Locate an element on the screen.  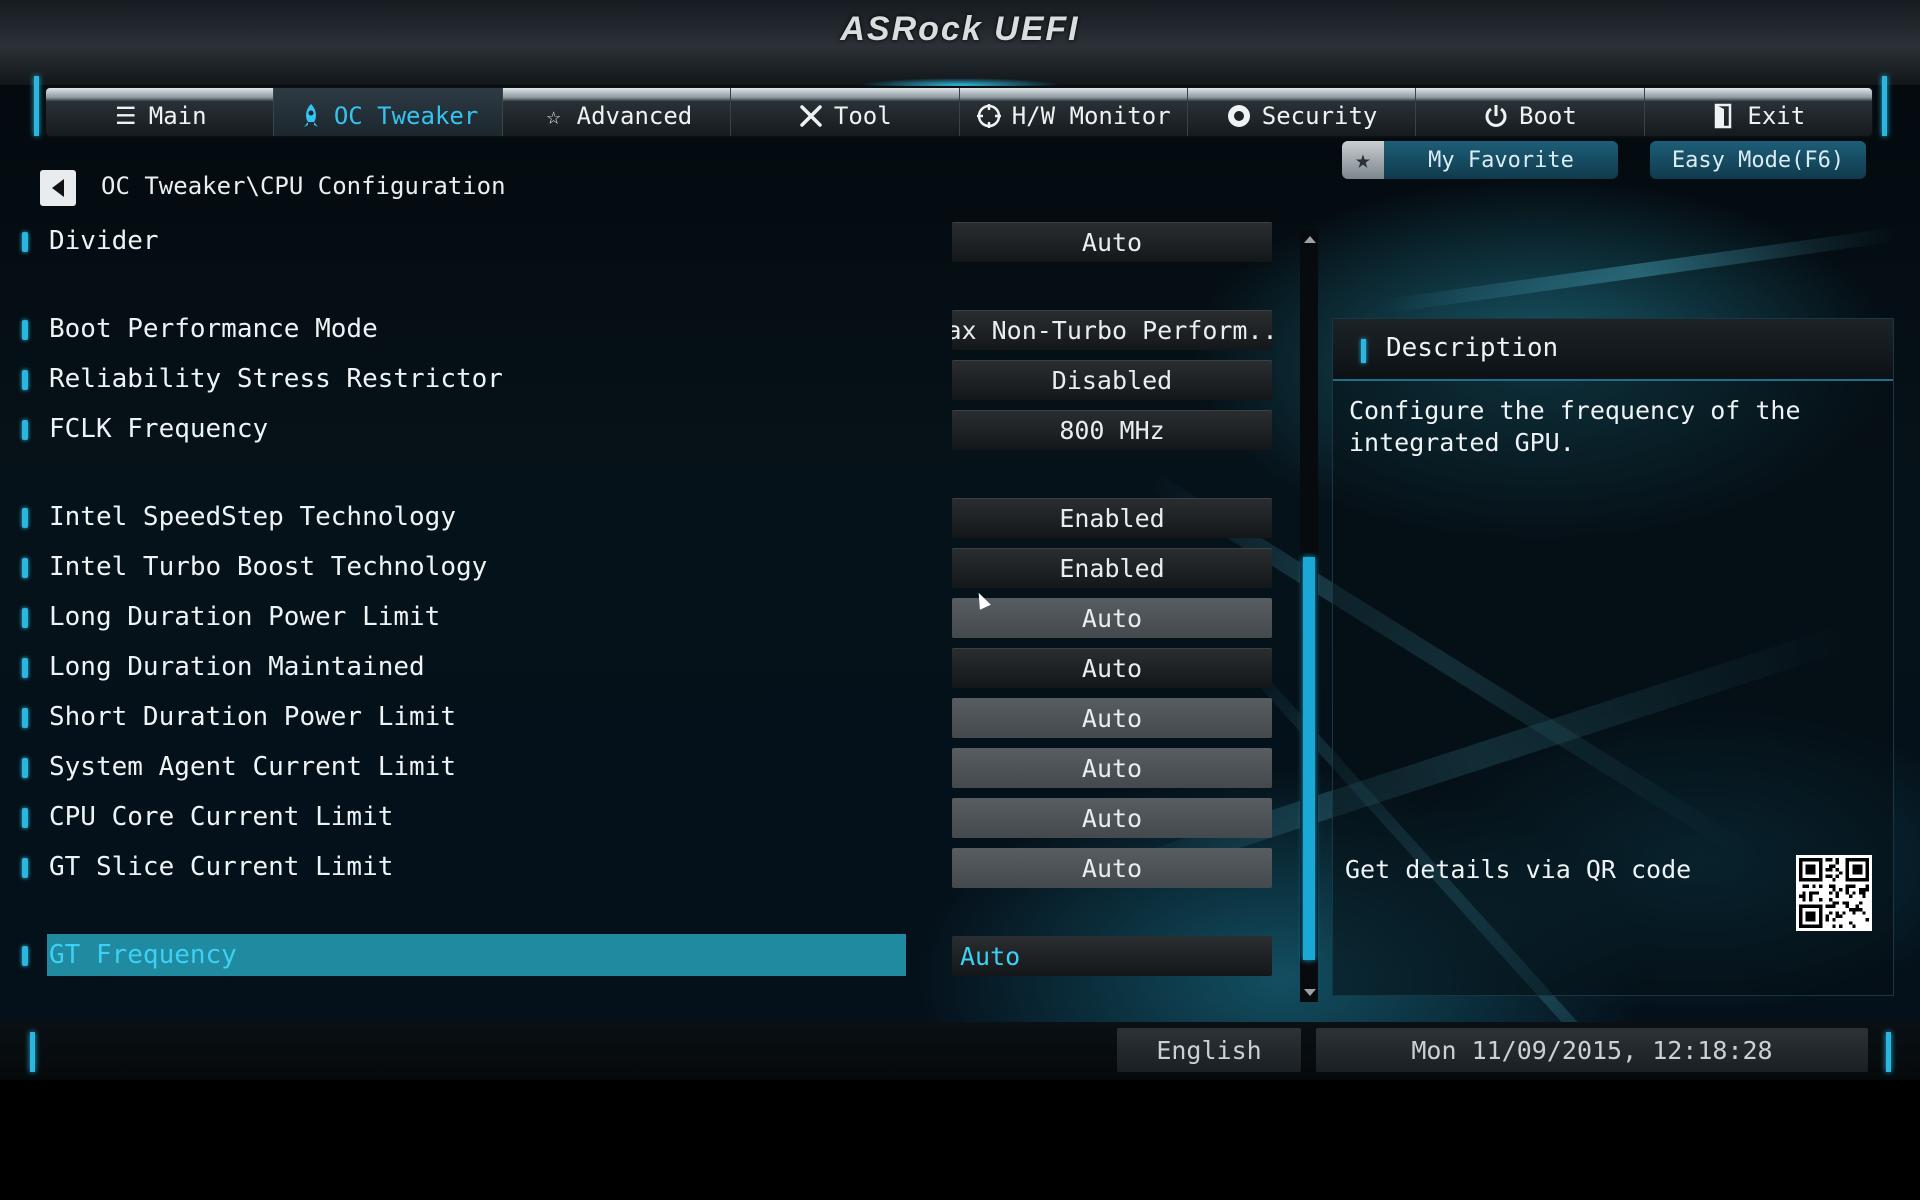
tab-tool: Tool is located at coordinates (845, 112).